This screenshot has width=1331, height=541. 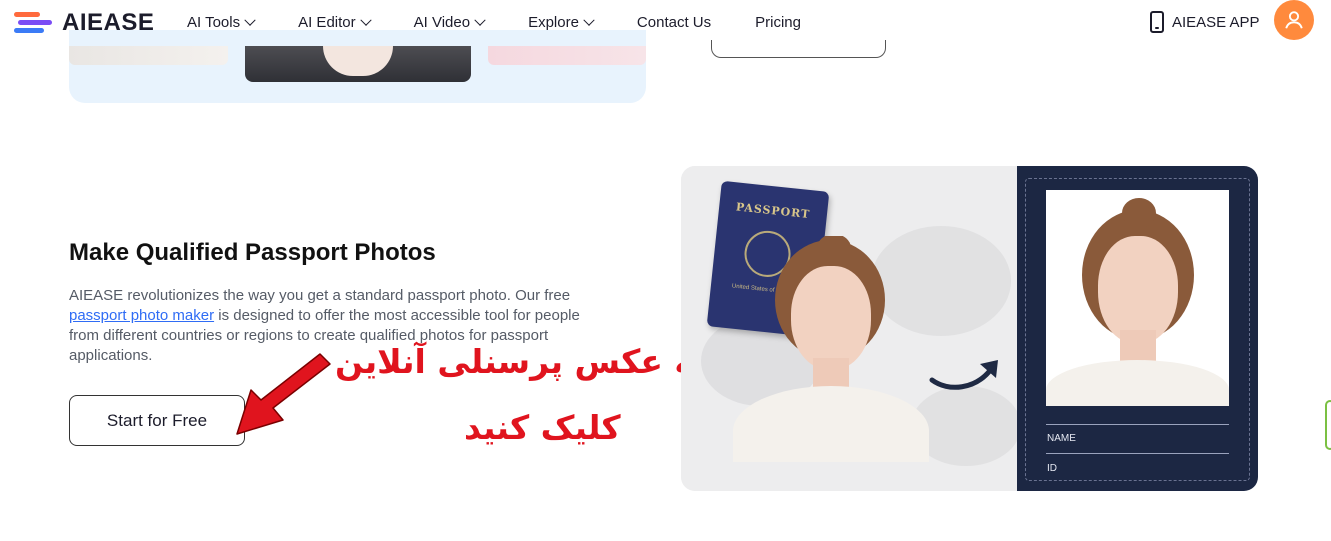 I want to click on section-title: Make Qualified Passport Photos, so click(x=252, y=252).